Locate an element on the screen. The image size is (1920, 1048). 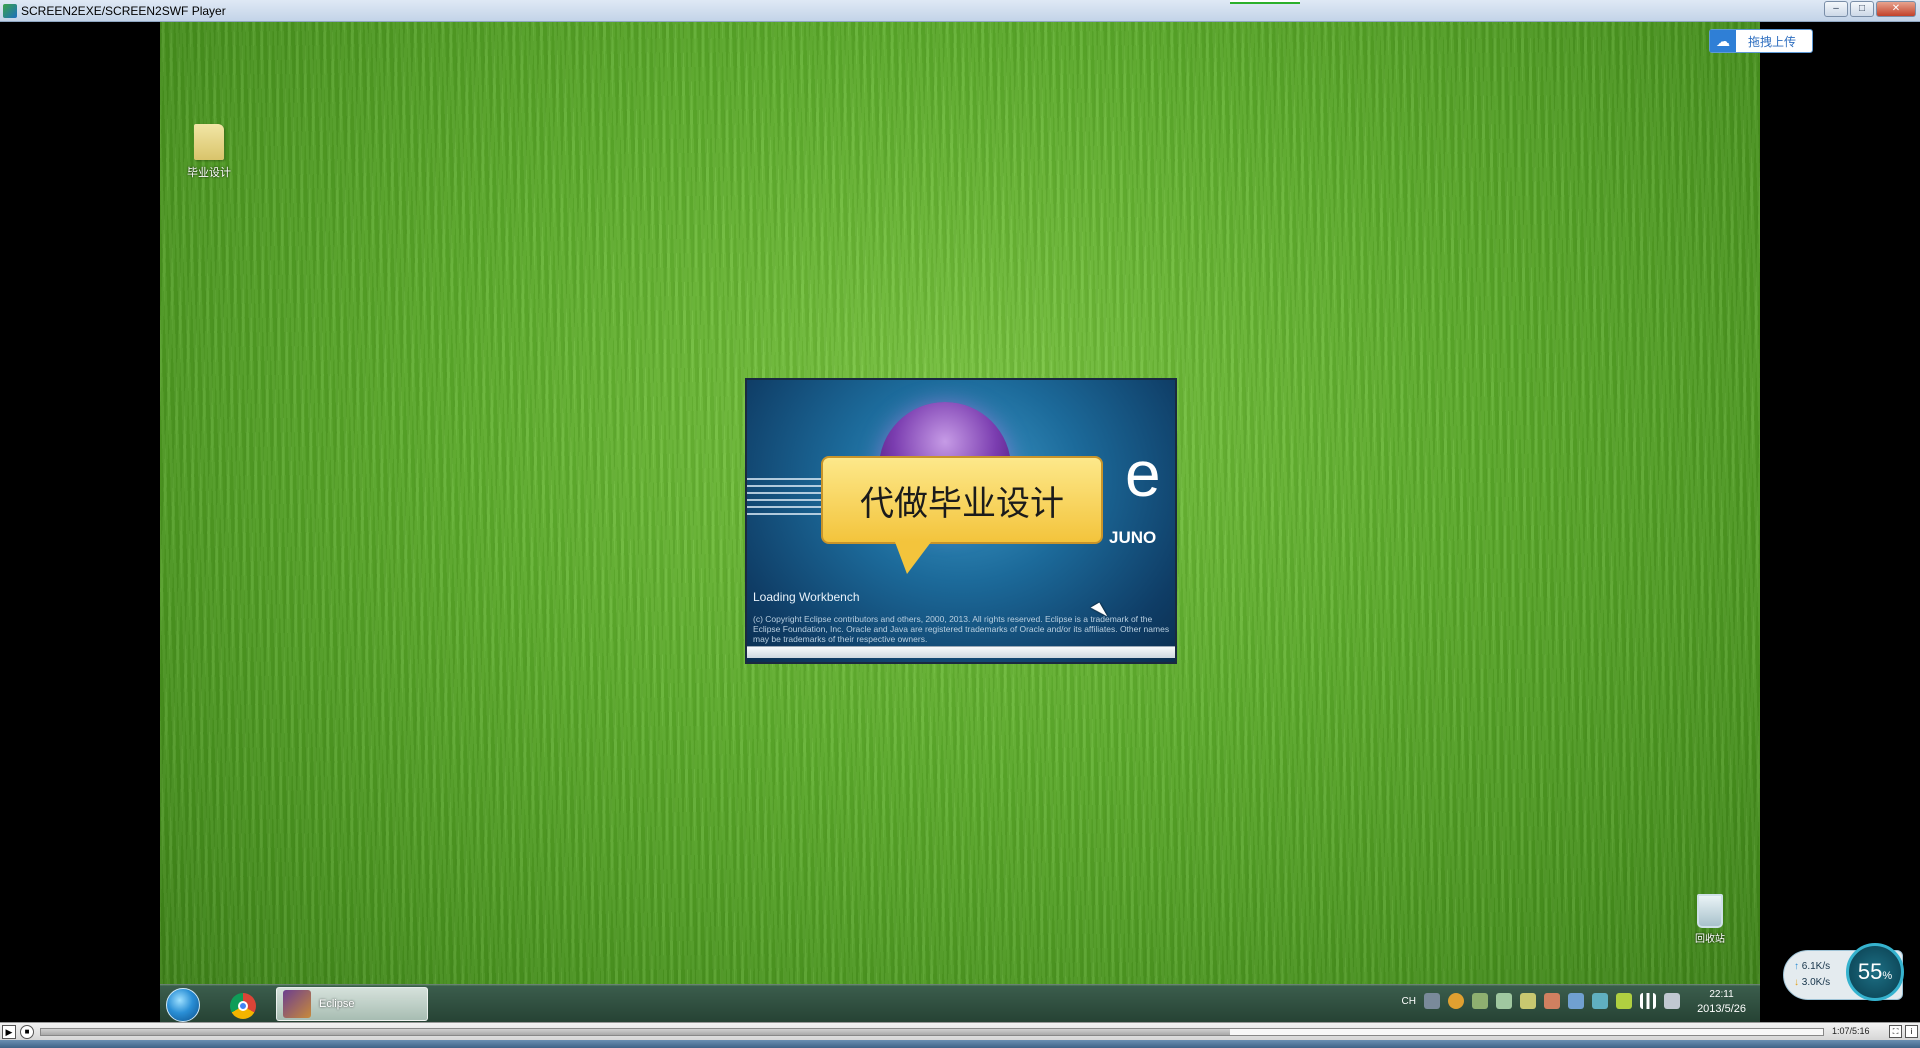
player-timecode: 1:07/5:16 is located at coordinates (1851, 1031).